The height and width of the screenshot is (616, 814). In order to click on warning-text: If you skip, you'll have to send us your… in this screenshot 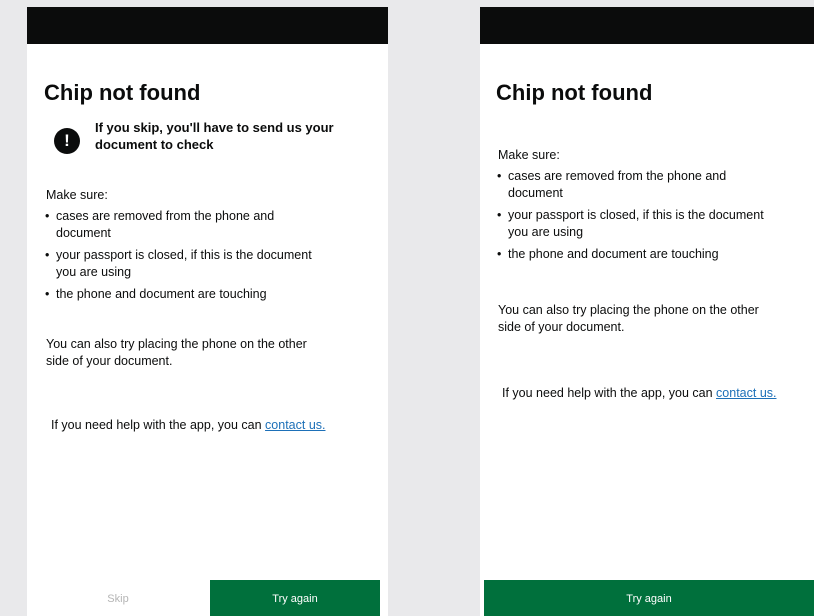, I will do `click(214, 136)`.